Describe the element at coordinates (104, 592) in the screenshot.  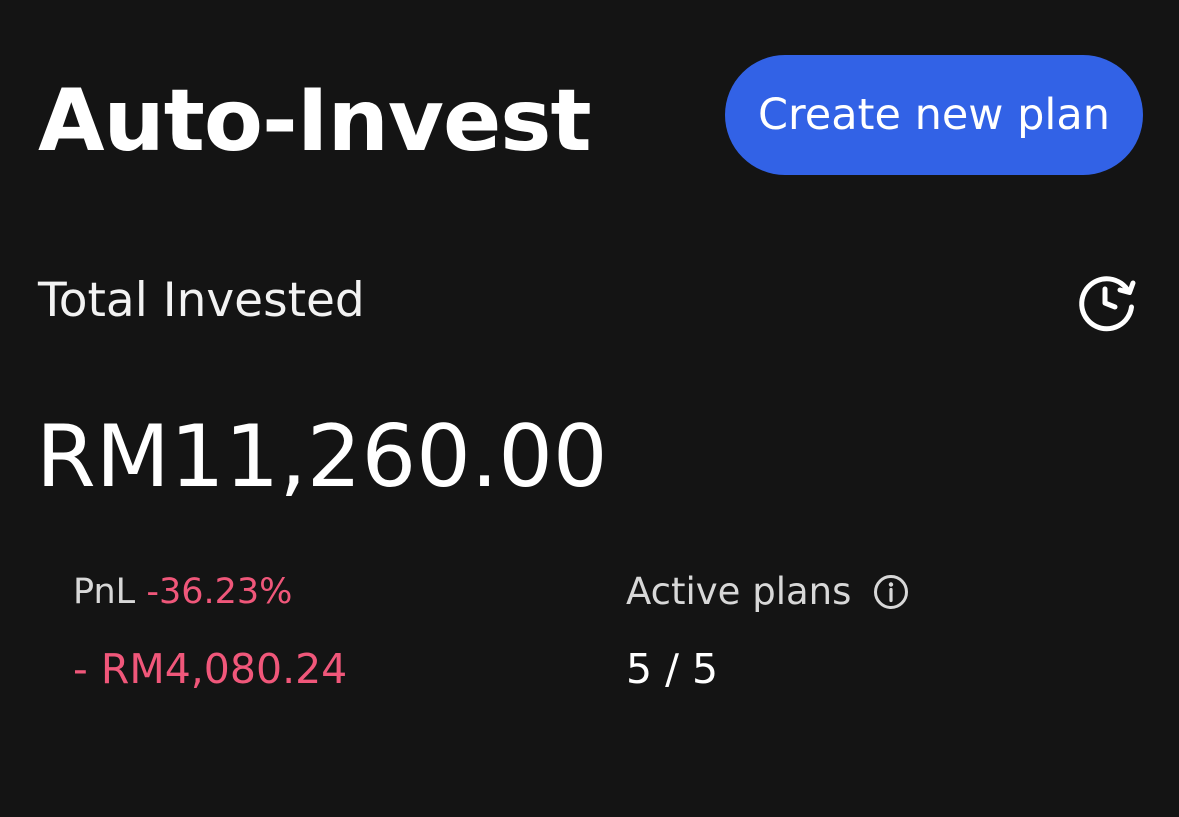
I see `pnl-label: PnL` at that location.